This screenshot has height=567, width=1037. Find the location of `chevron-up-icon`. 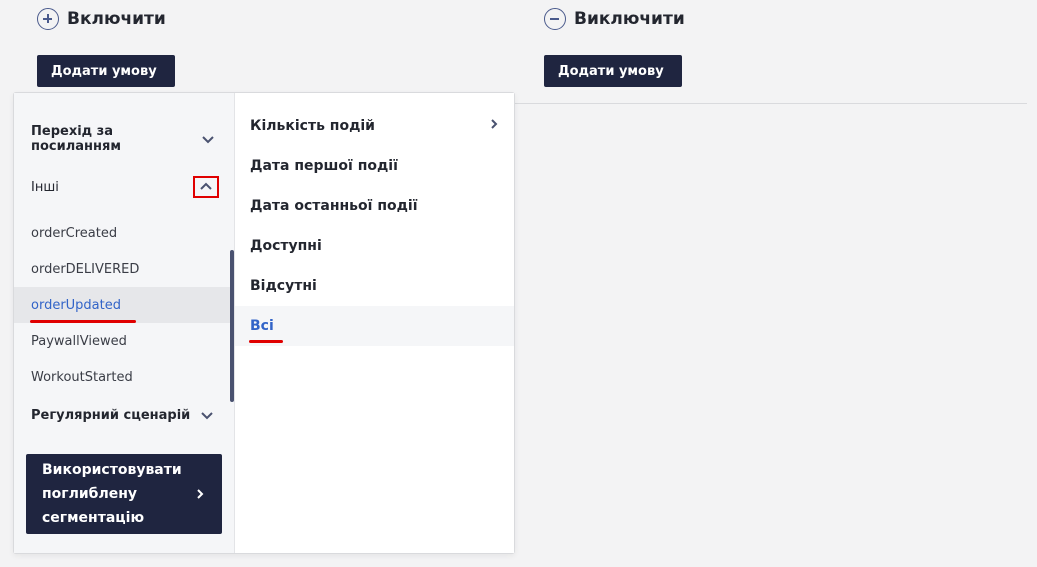

chevron-up-icon is located at coordinates (206, 187).